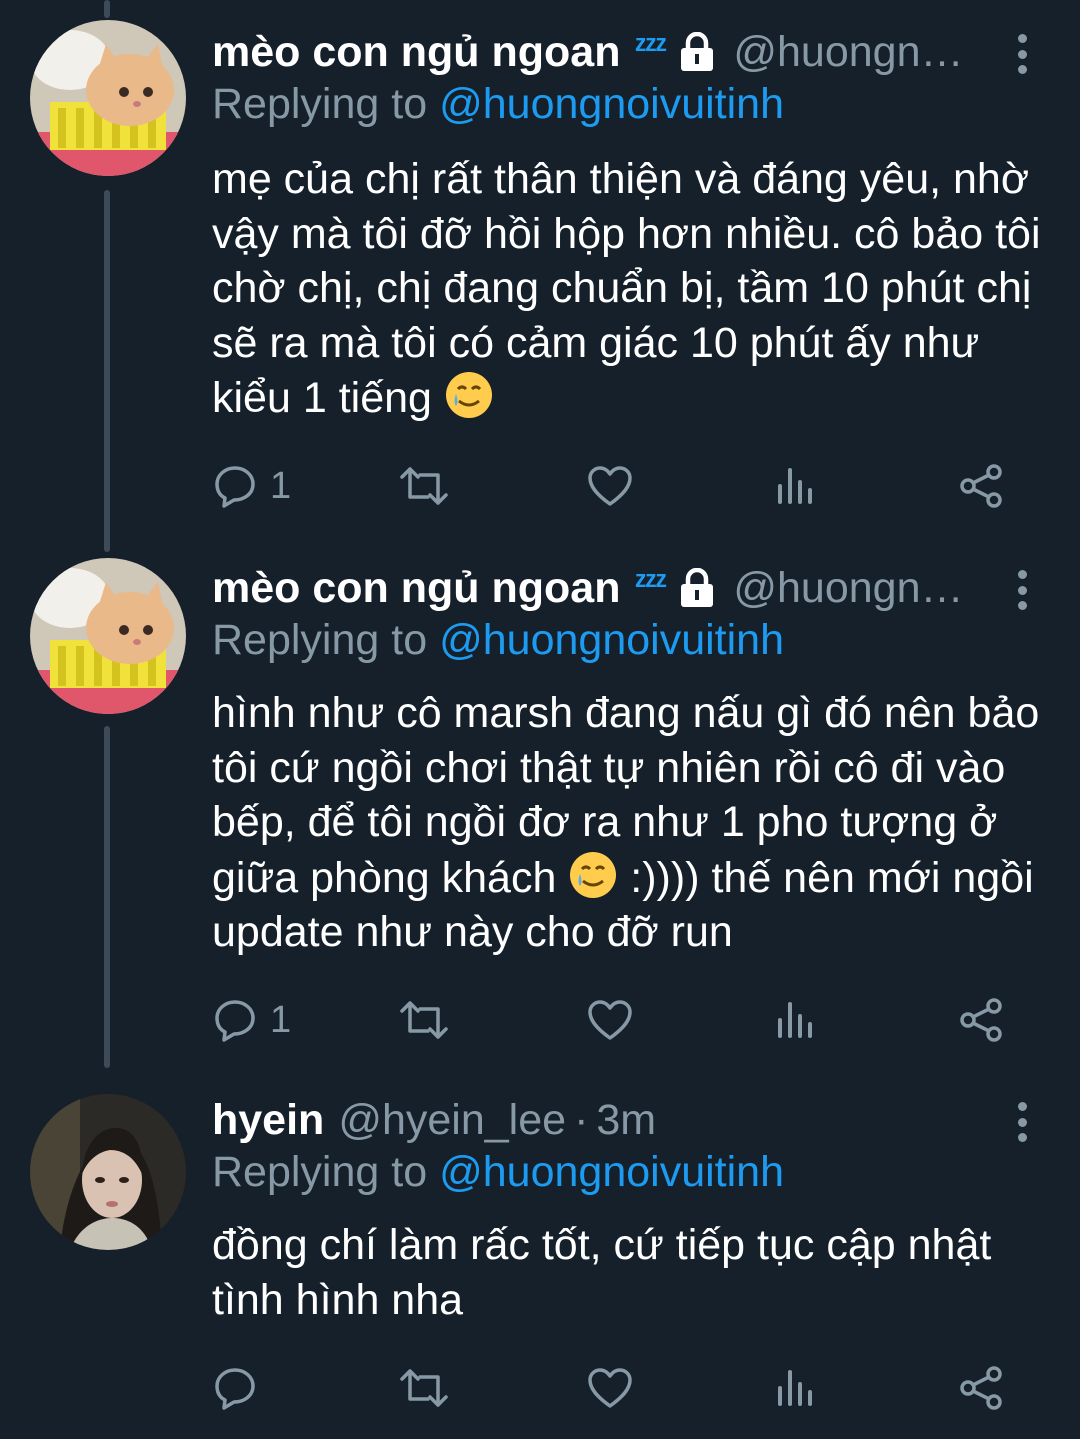 Image resolution: width=1080 pixels, height=1439 pixels. I want to click on timestamp: 3m, so click(626, 1120).